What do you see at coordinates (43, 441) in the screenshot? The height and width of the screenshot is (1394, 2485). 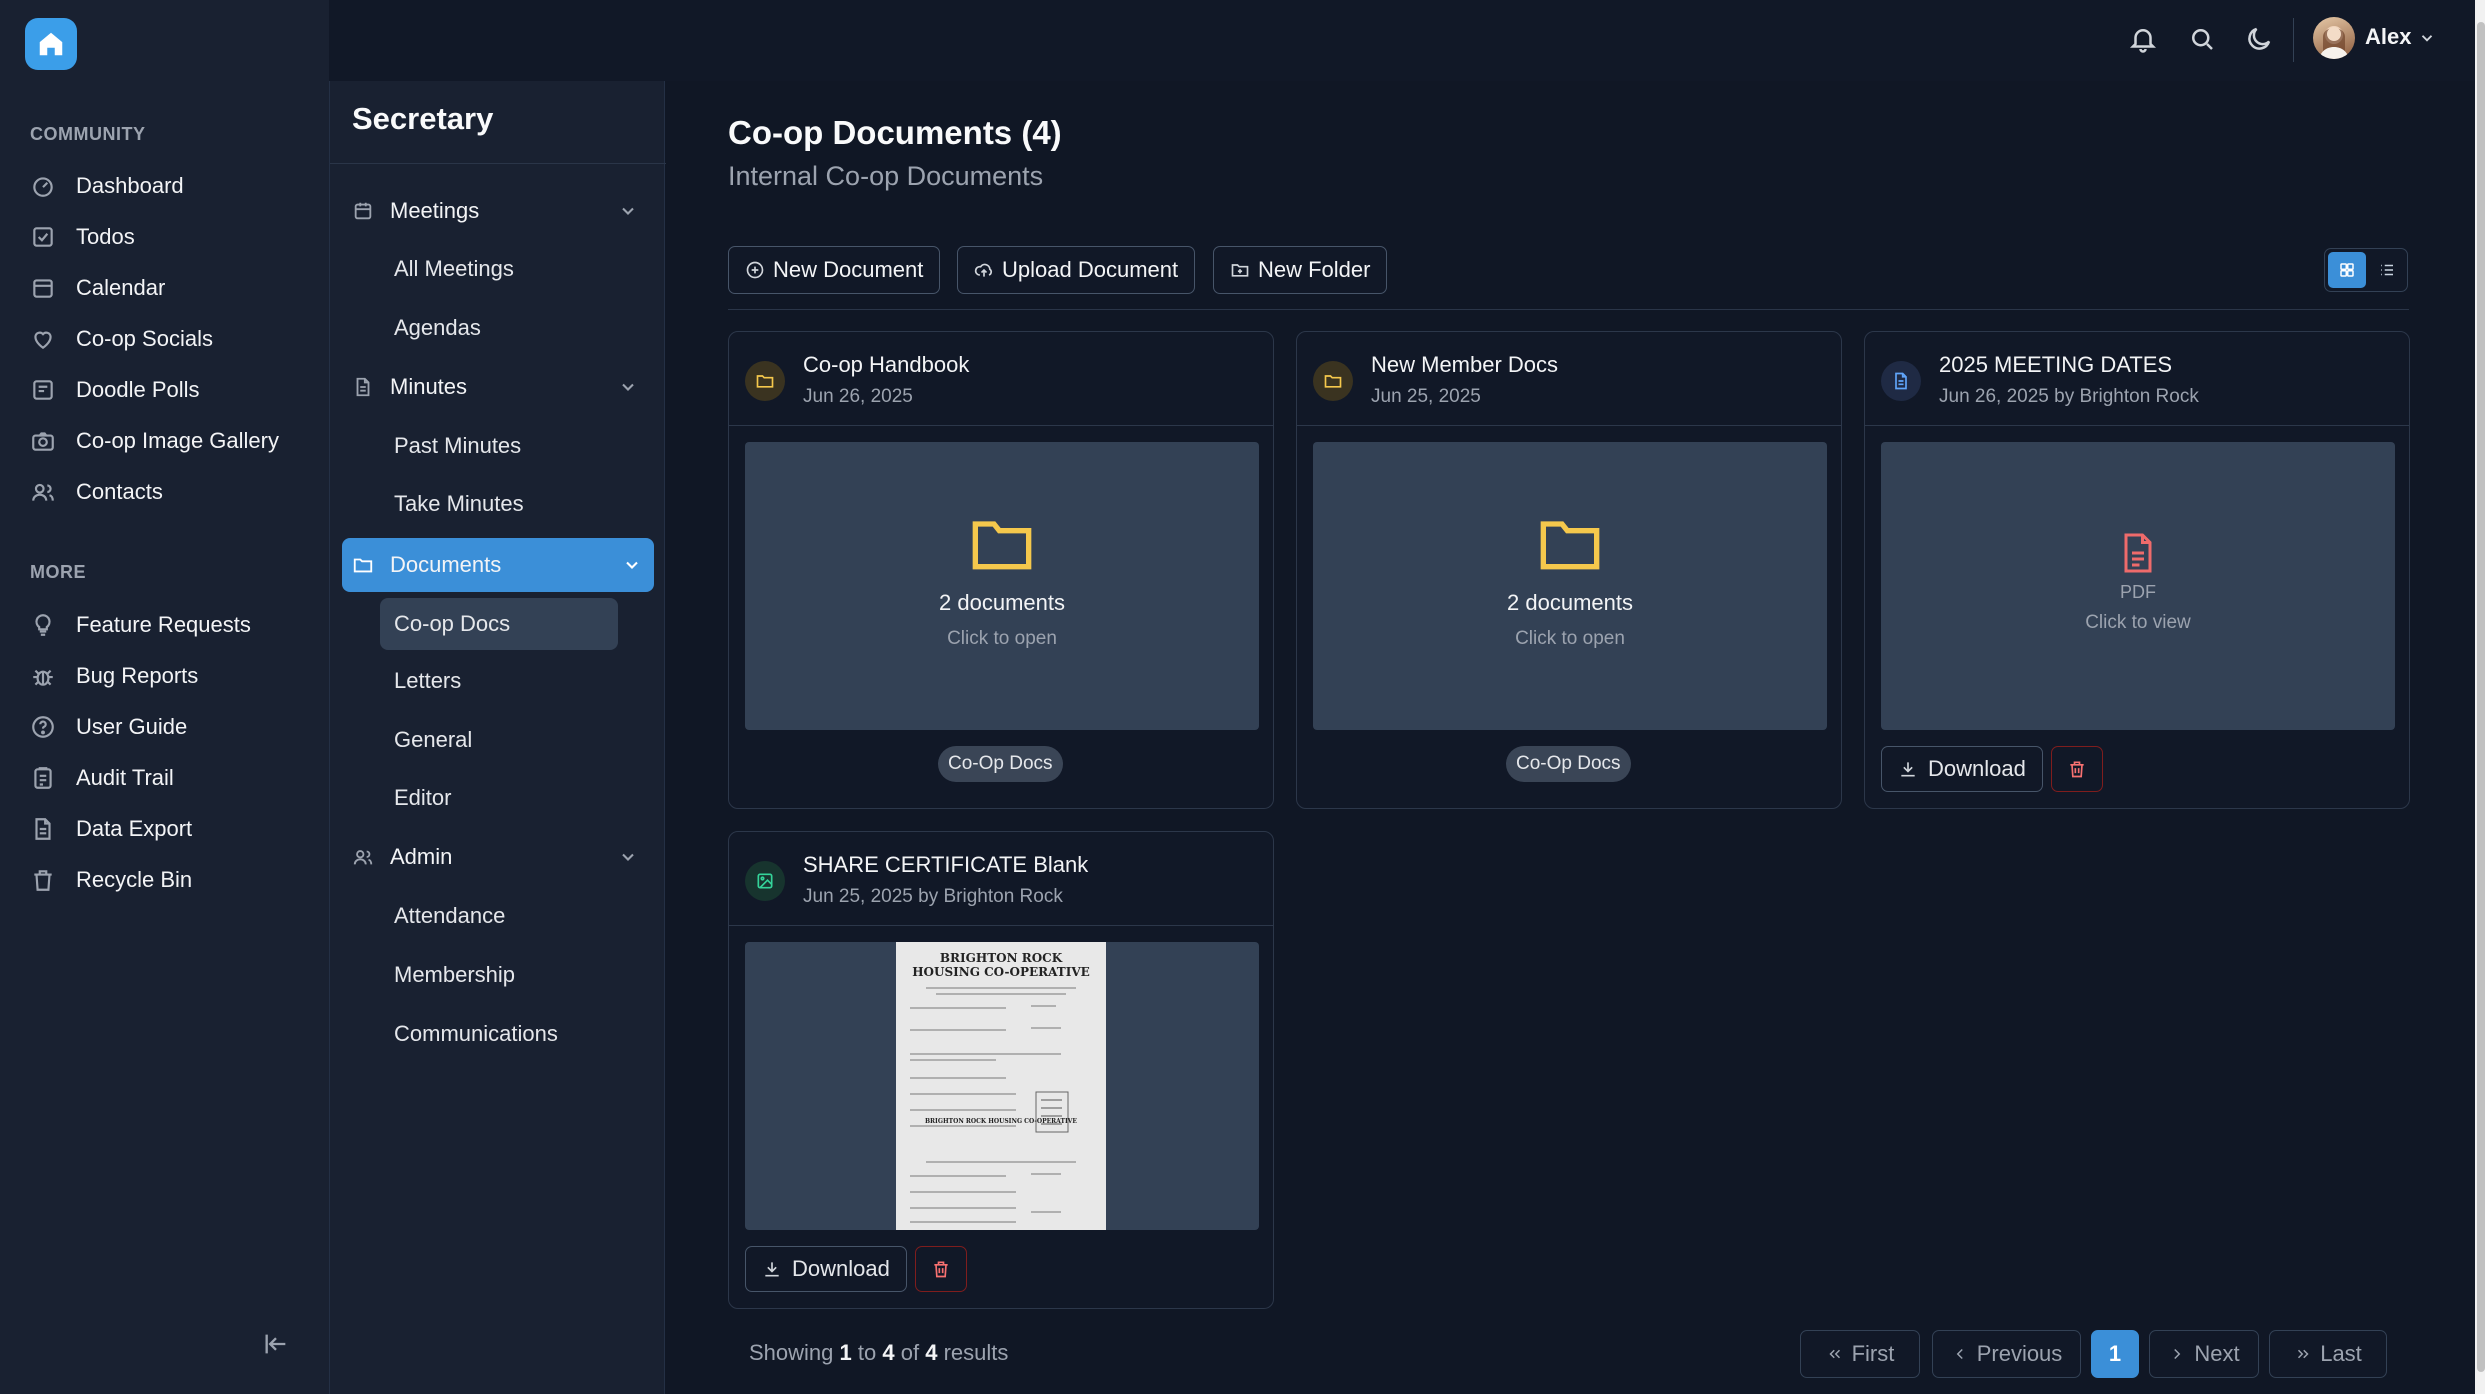 I see `camera-icon` at bounding box center [43, 441].